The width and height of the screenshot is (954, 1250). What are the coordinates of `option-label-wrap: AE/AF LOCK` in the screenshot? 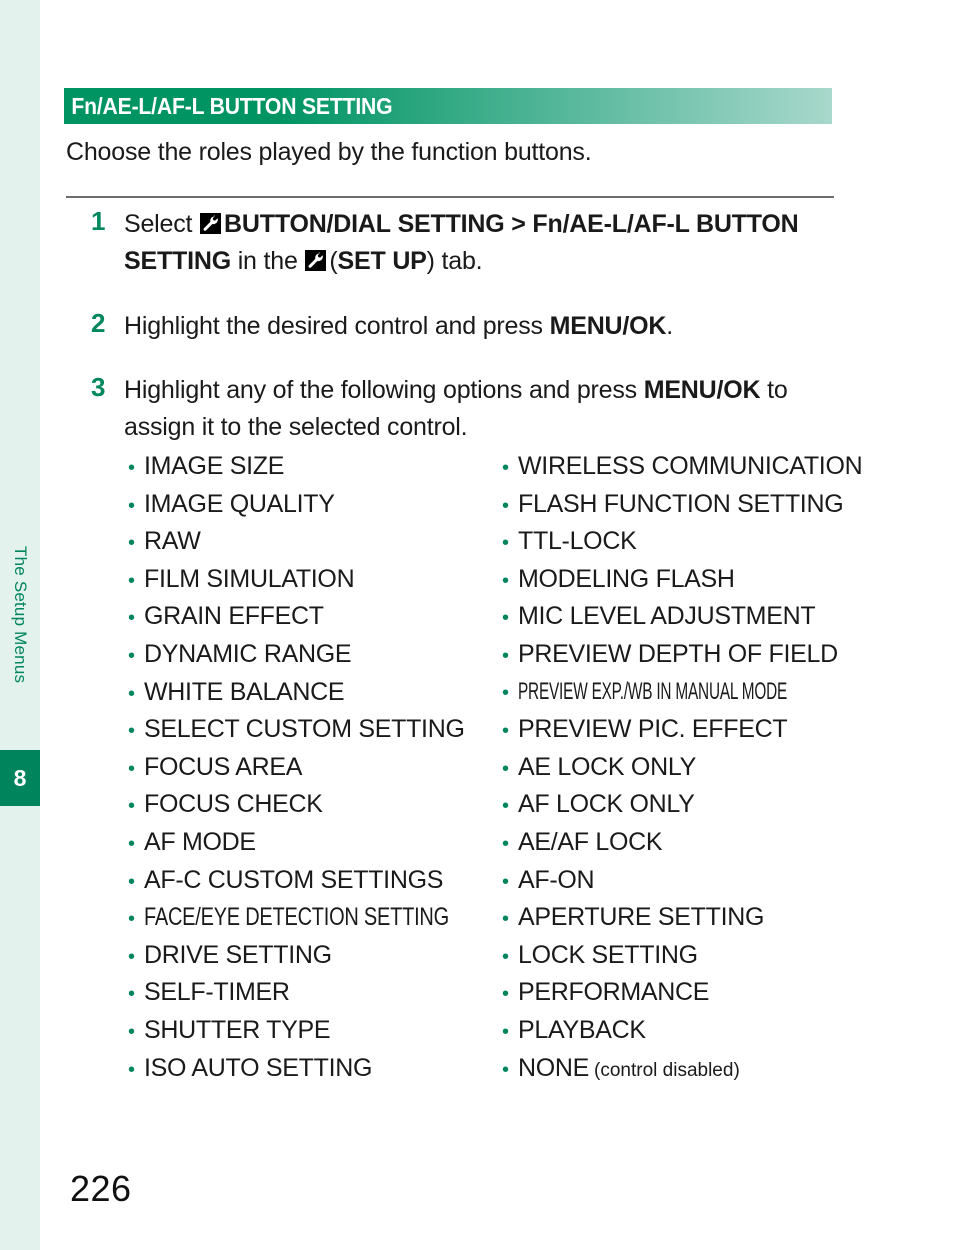 It's located at (590, 842).